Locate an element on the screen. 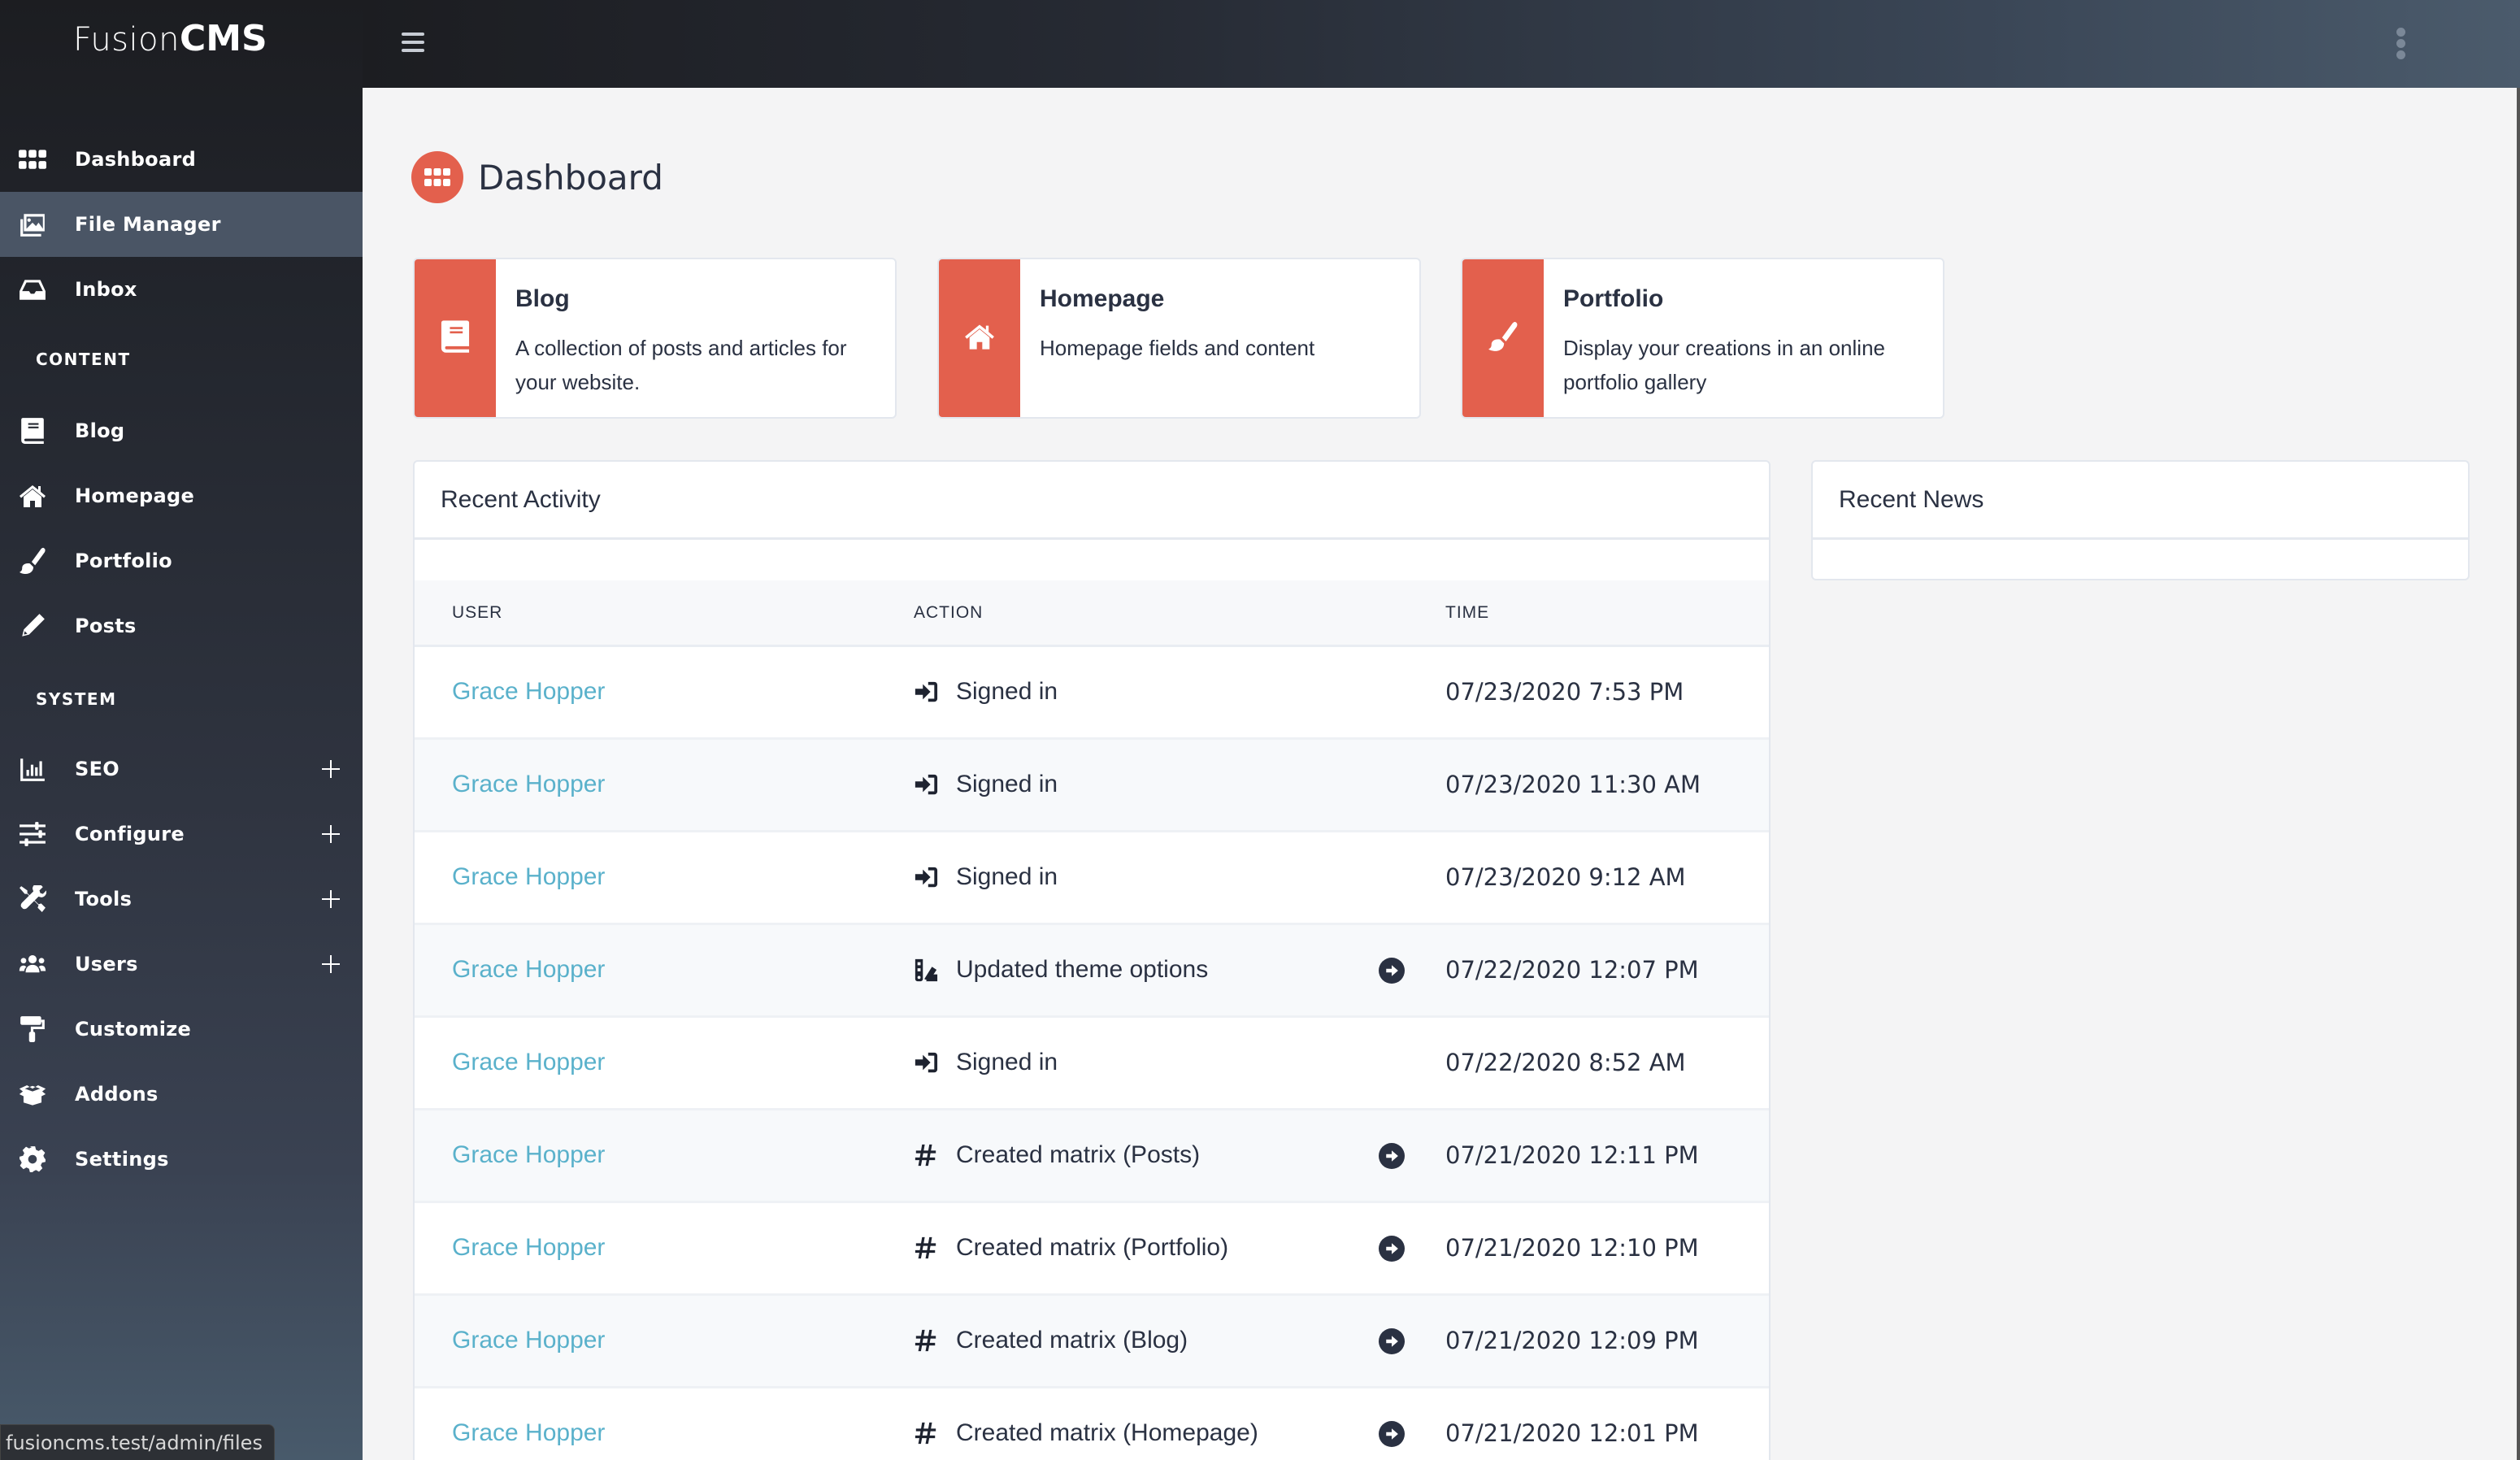 The height and width of the screenshot is (1460, 2520). column-header-user: USER is located at coordinates (478, 612).